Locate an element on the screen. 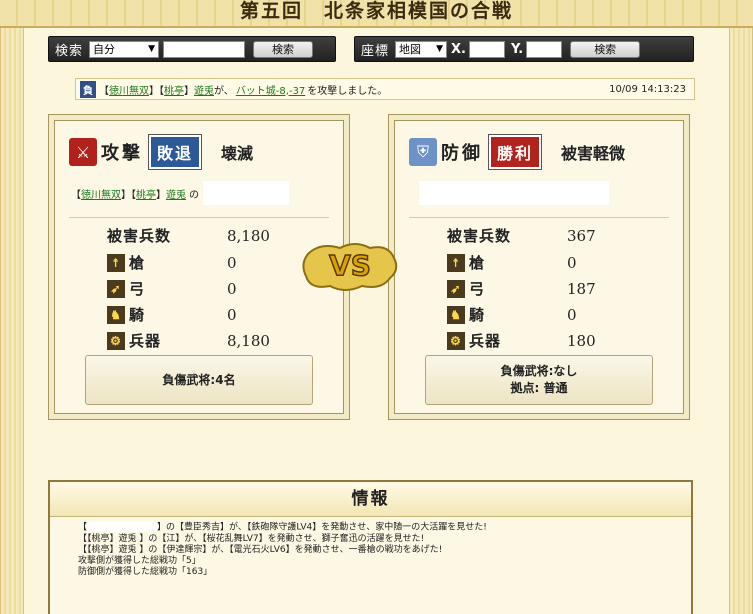 The image size is (753, 614). info-line: 攻撃側が獲得した総戦功「5」 is located at coordinates (139, 560).